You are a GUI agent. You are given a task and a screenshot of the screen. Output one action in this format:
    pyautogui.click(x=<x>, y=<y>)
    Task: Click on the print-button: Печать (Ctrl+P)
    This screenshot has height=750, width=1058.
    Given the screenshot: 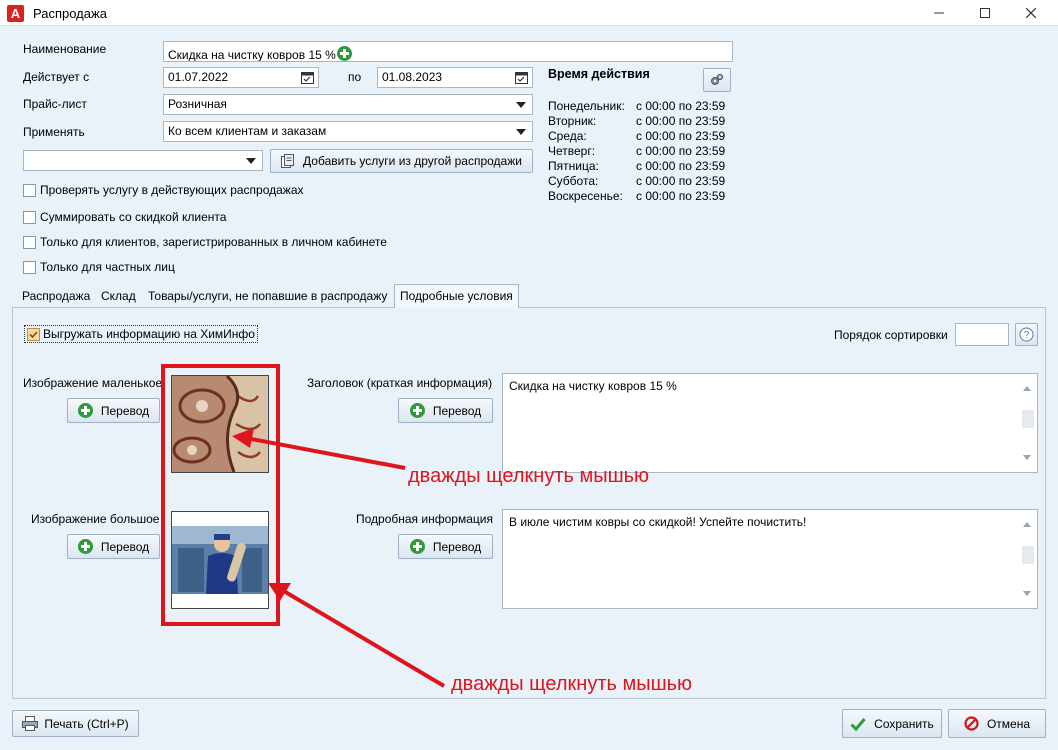 What is the action you would take?
    pyautogui.click(x=75, y=723)
    